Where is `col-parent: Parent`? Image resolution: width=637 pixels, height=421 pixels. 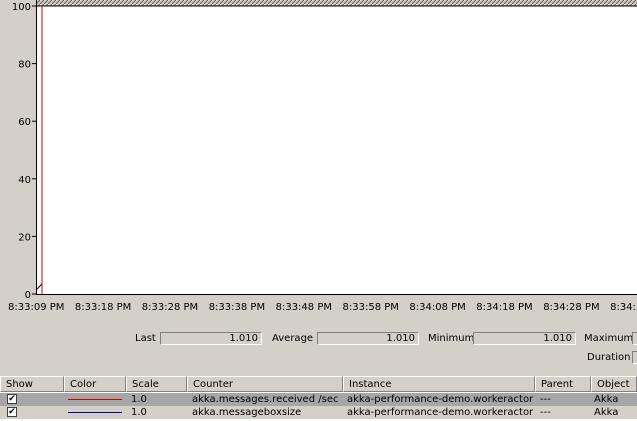 col-parent: Parent is located at coordinates (563, 384).